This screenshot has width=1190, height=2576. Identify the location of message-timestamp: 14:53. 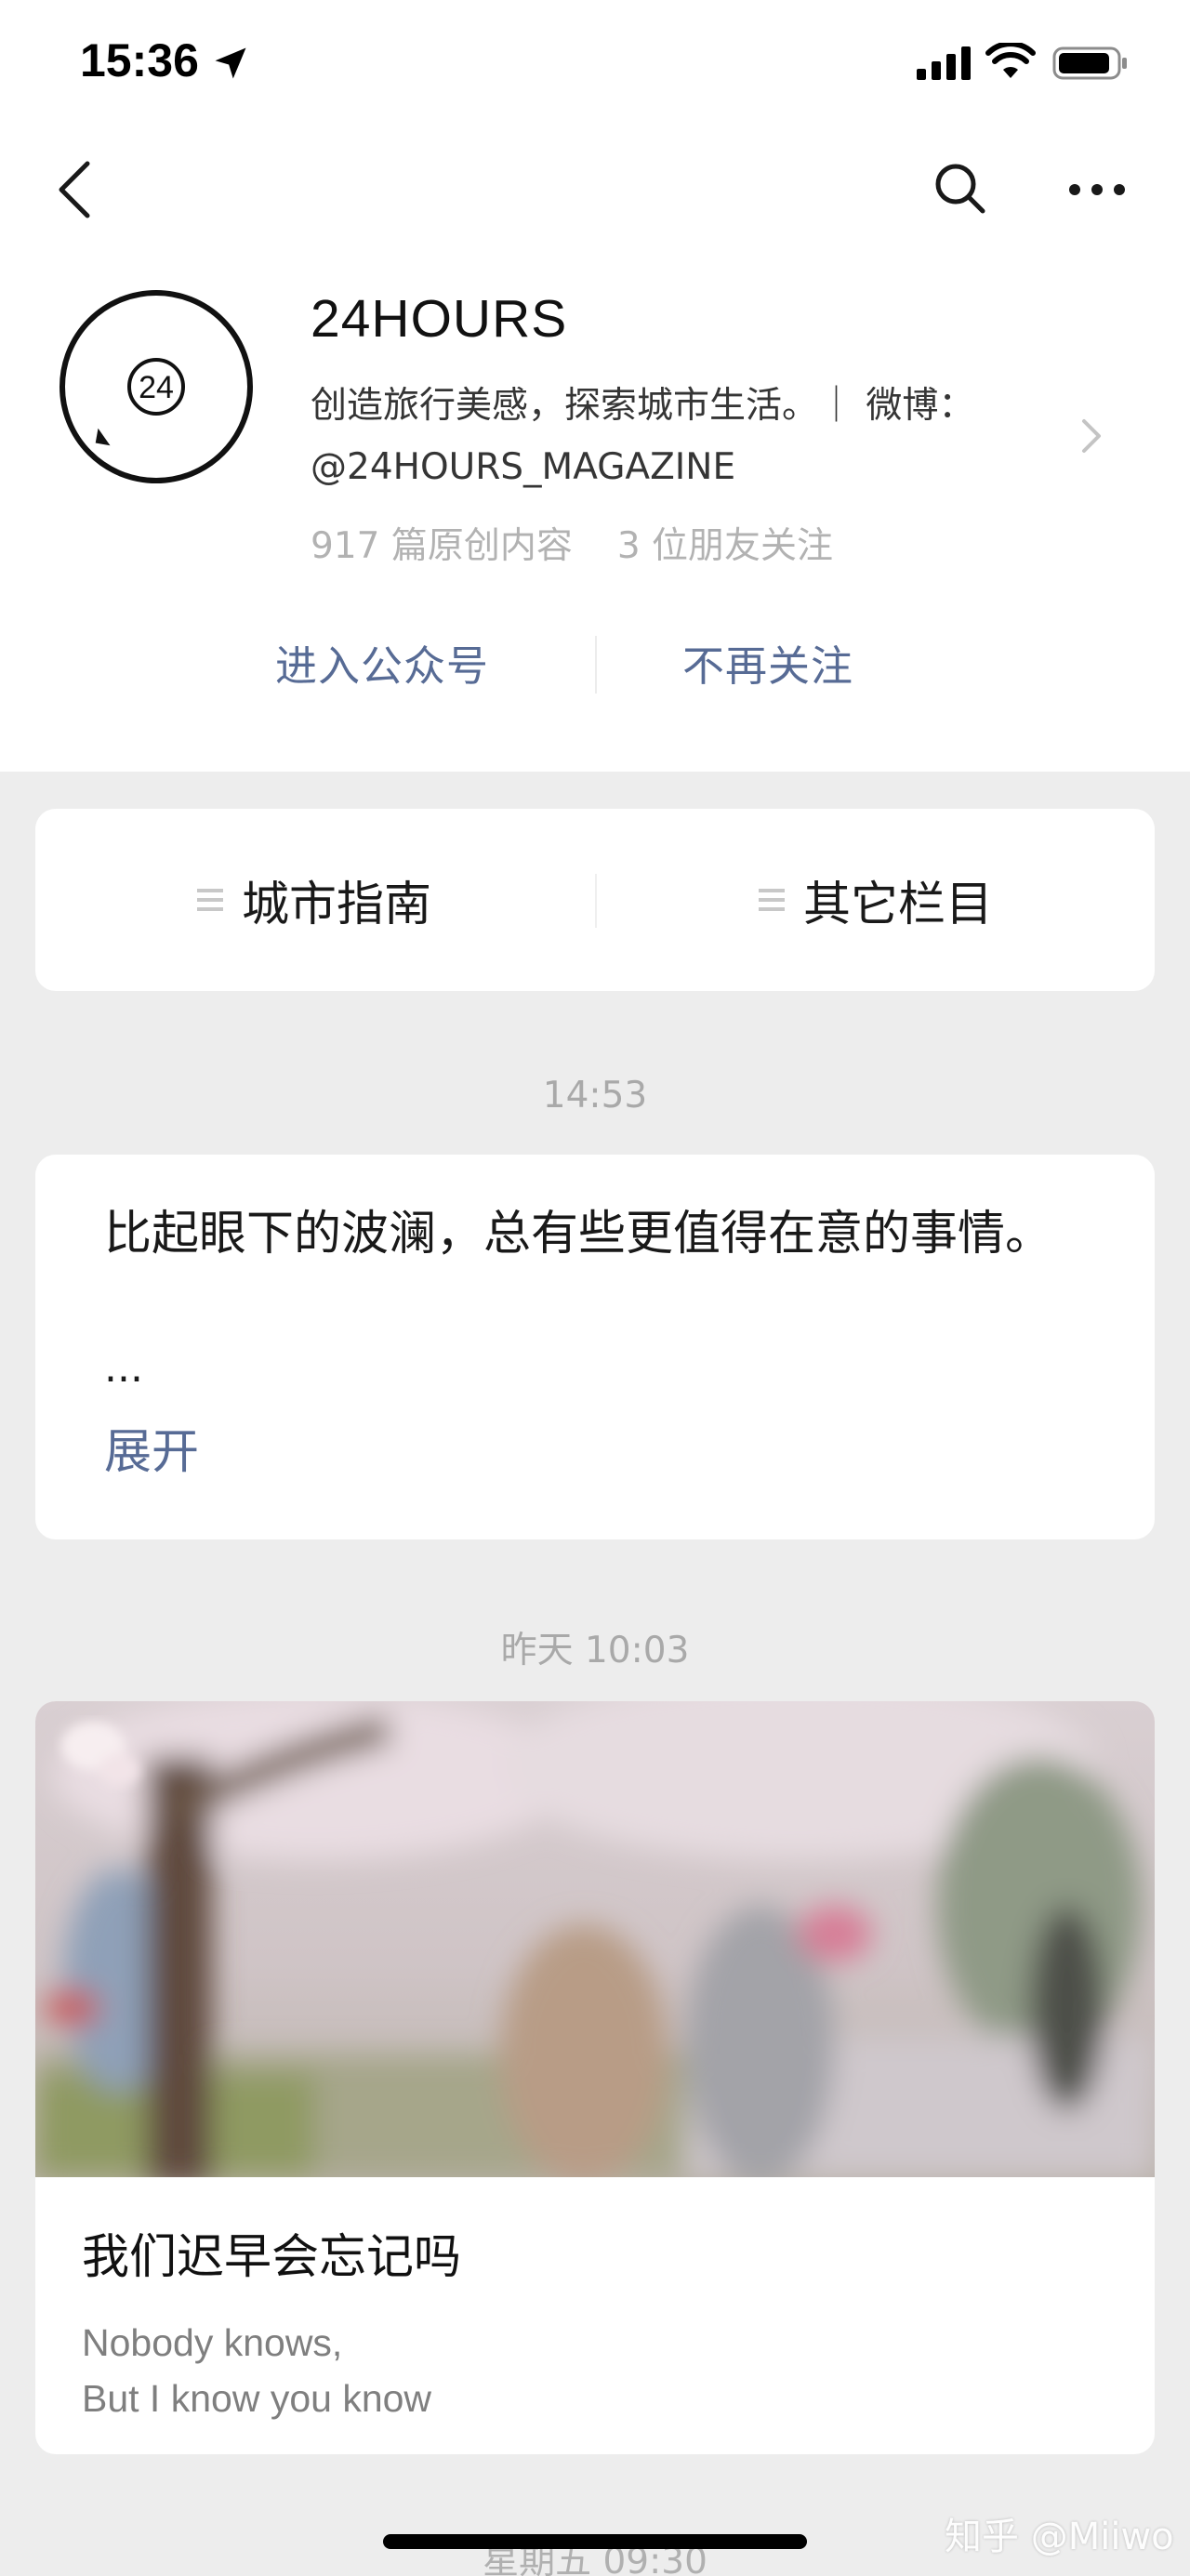
(595, 1095).